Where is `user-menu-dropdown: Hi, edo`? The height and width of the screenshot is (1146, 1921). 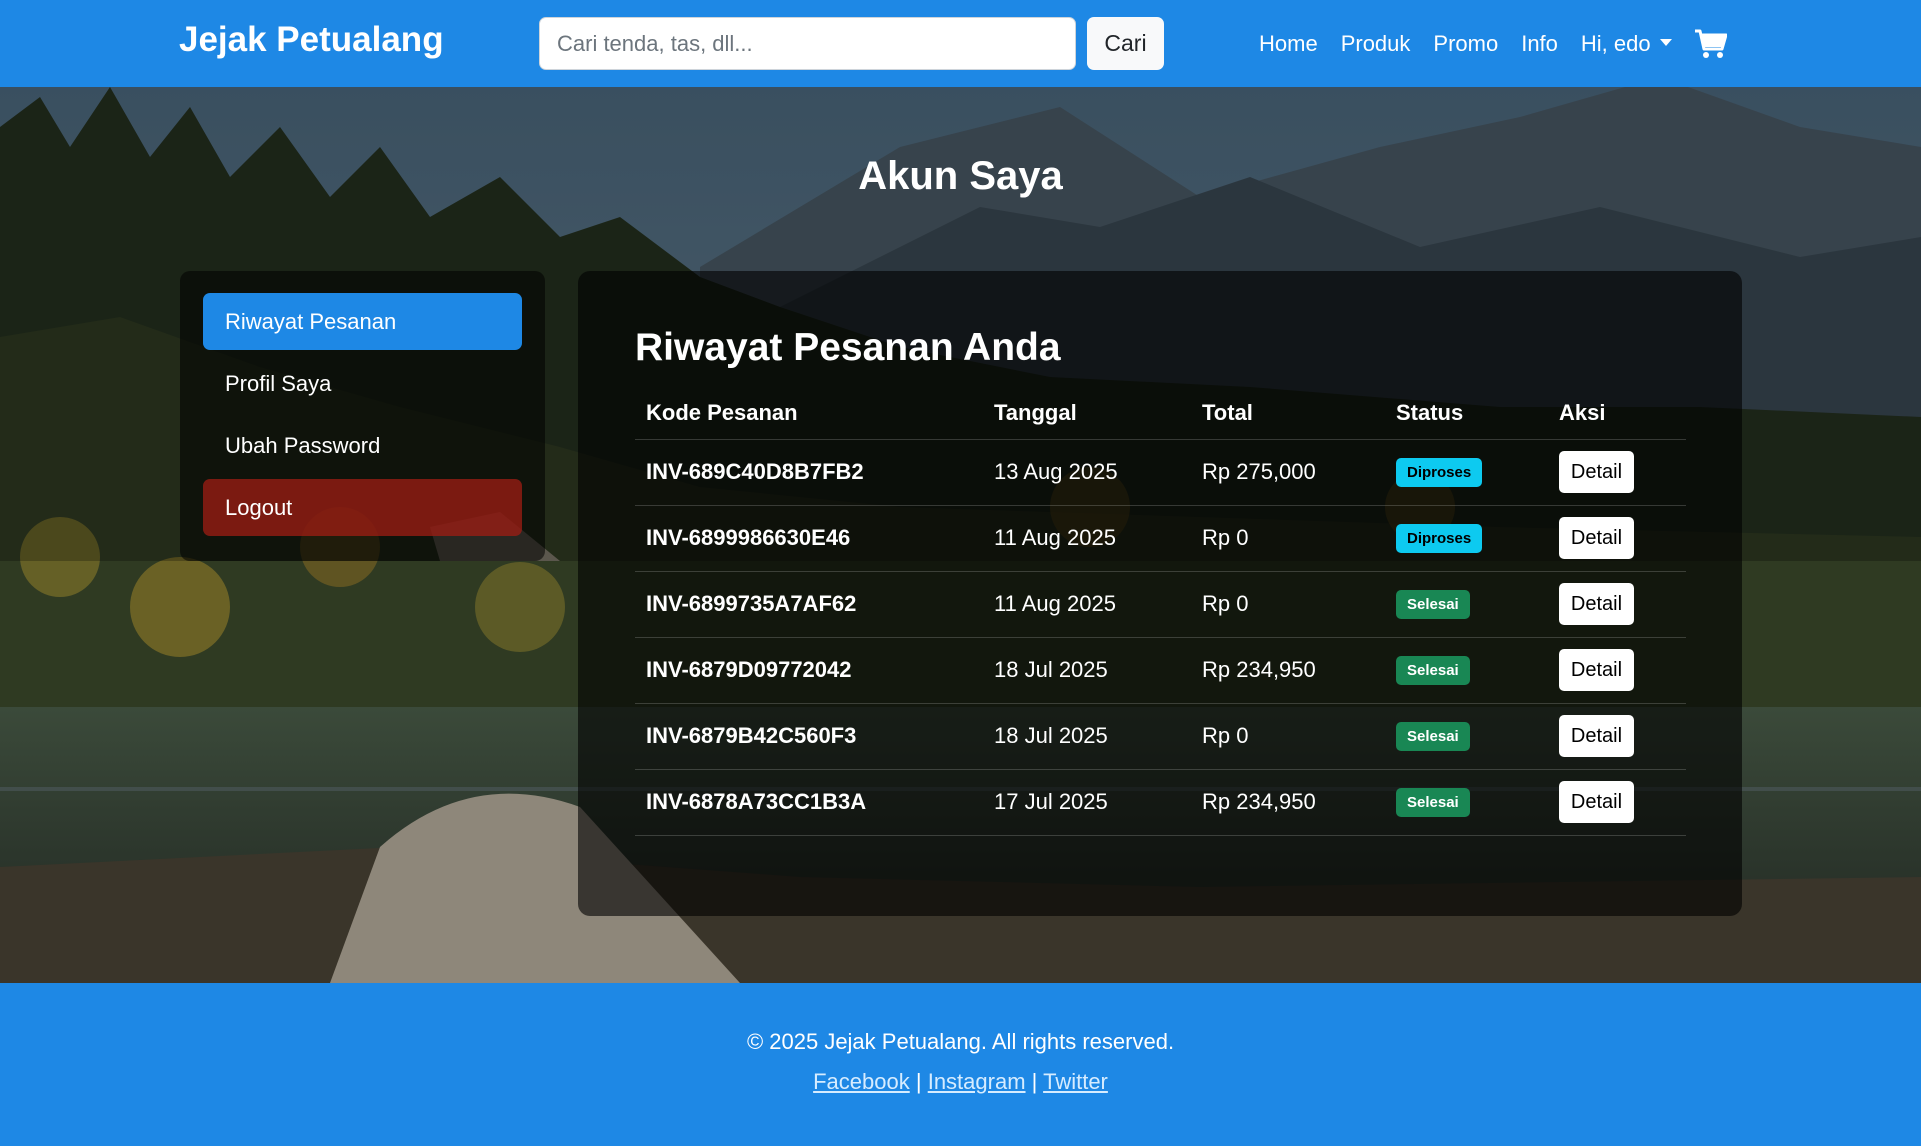
user-menu-dropdown: Hi, edo is located at coordinates (1626, 44).